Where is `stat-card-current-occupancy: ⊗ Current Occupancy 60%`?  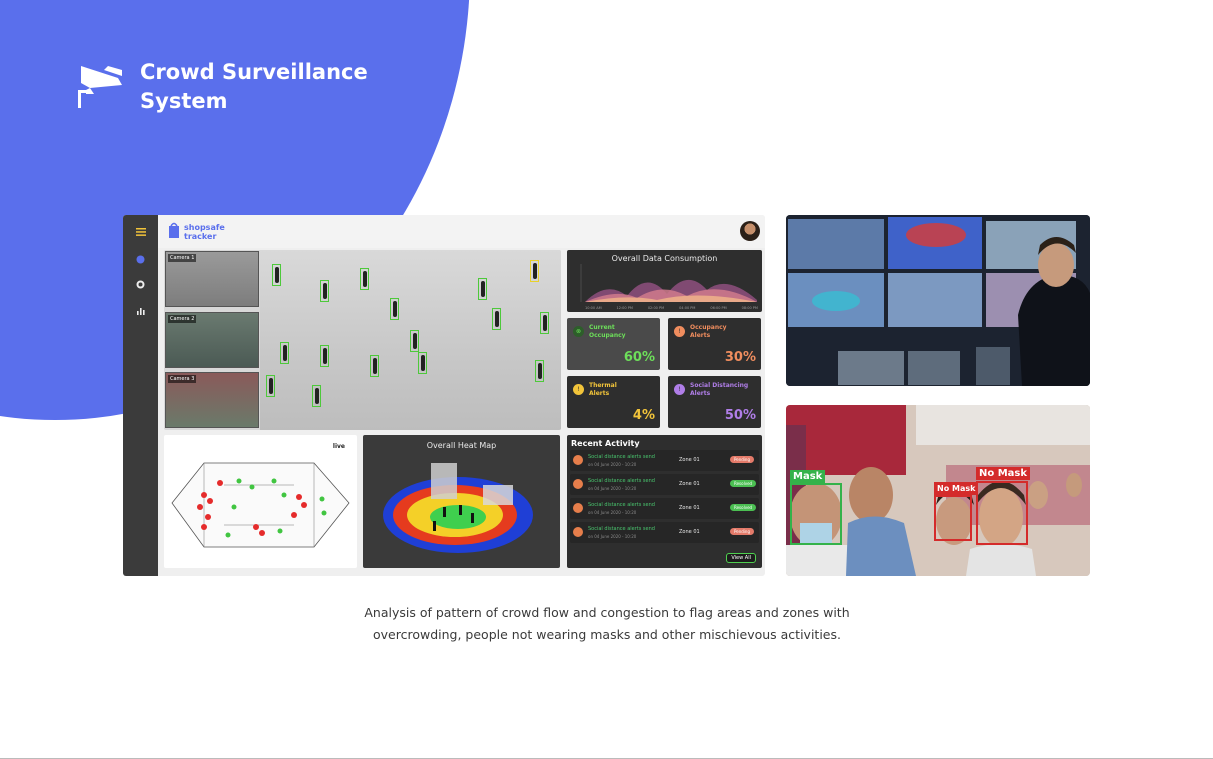 stat-card-current-occupancy: ⊗ Current Occupancy 60% is located at coordinates (613, 344).